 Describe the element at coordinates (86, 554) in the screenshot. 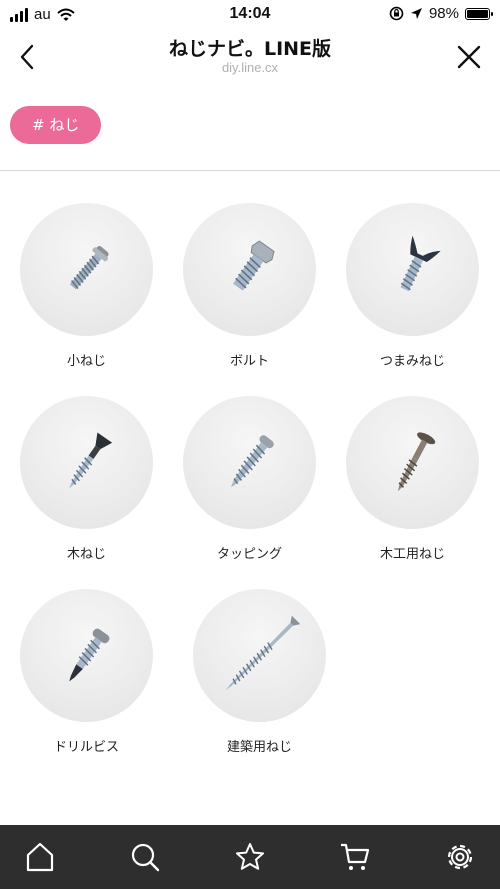

I see `item-label: 木ねじ` at that location.